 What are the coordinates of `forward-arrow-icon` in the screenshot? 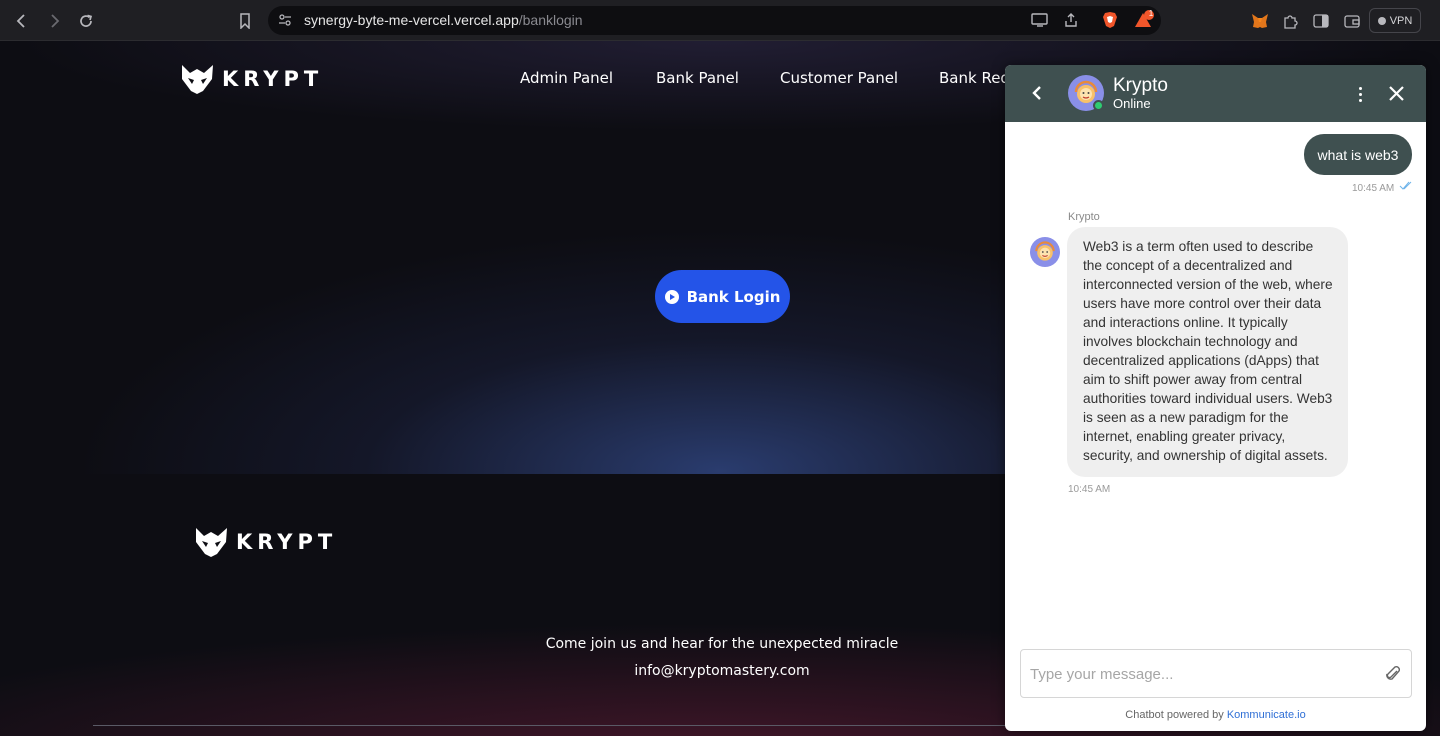 It's located at (54, 21).